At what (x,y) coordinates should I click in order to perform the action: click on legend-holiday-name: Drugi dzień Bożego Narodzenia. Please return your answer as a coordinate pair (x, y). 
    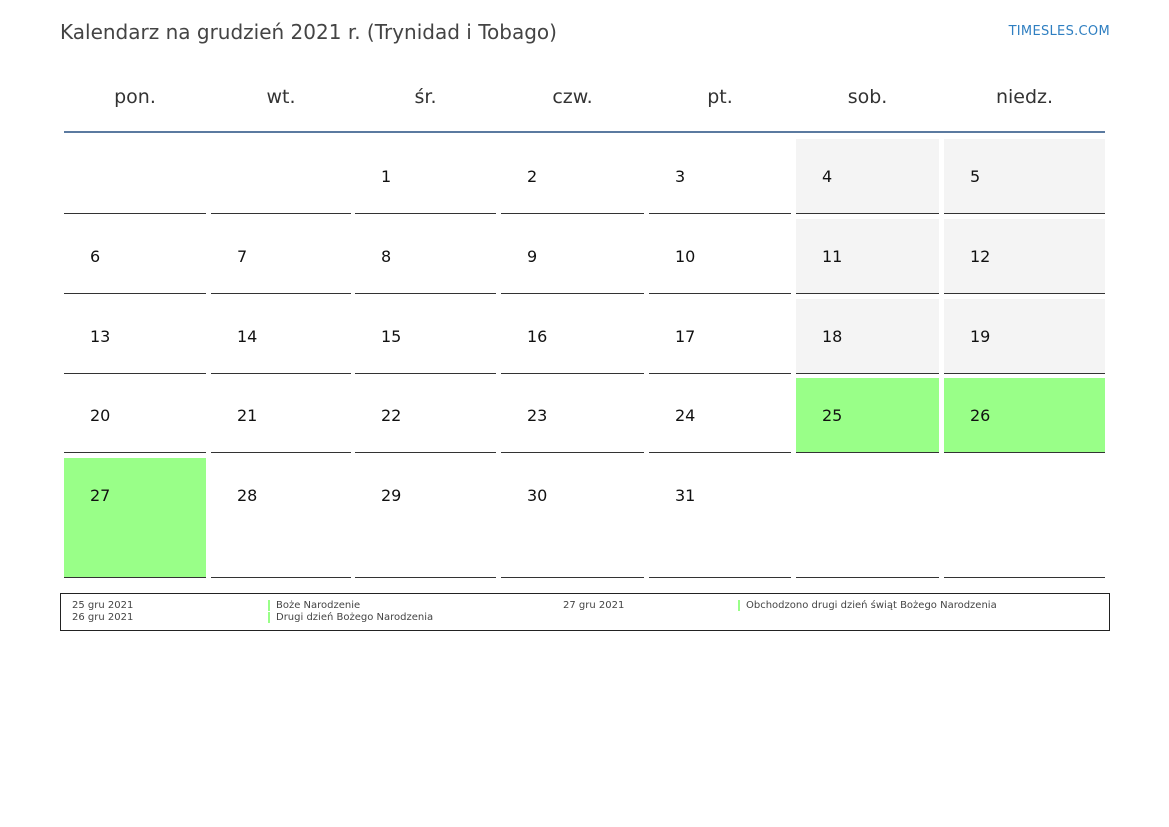
    Looking at the image, I should click on (355, 617).